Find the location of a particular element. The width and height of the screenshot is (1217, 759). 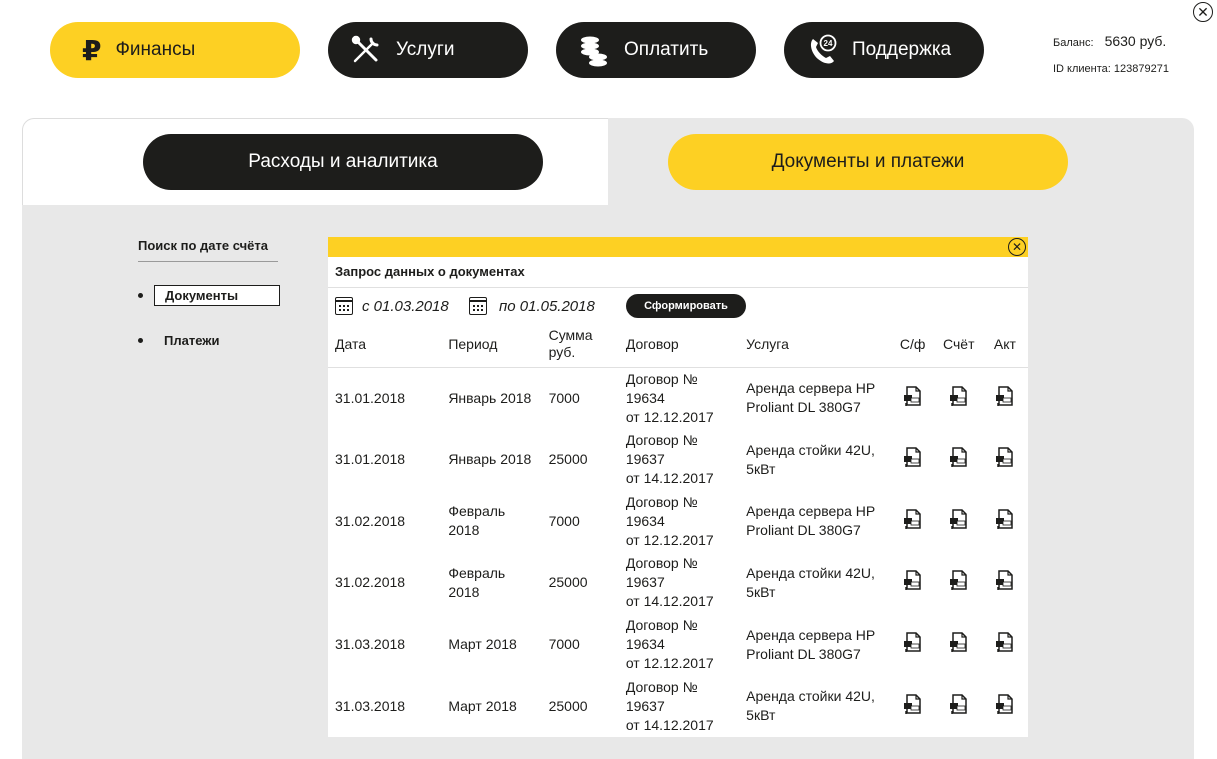

generate-button: Сформировать is located at coordinates (686, 306).